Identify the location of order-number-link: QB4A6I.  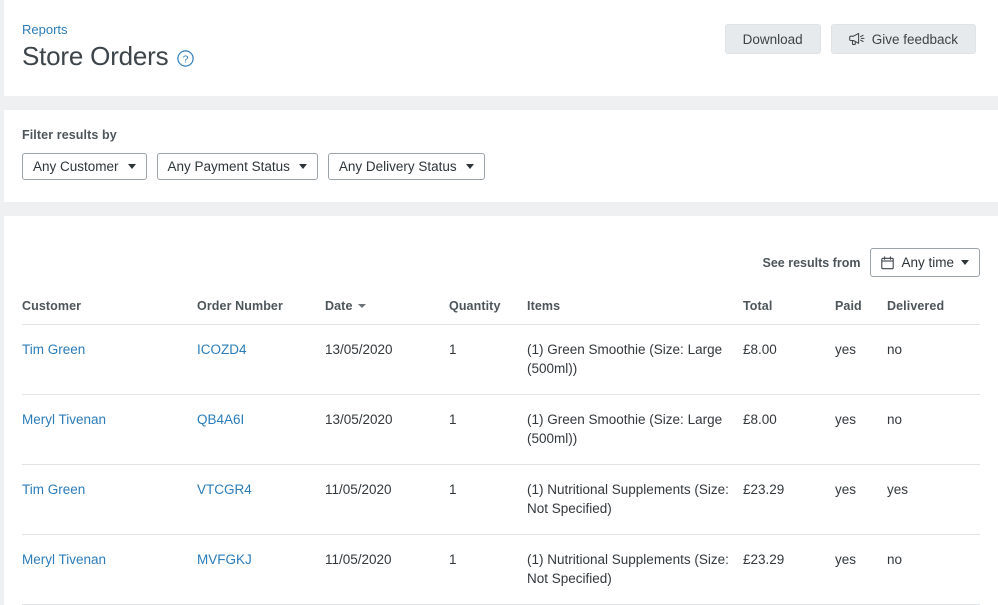
(220, 419).